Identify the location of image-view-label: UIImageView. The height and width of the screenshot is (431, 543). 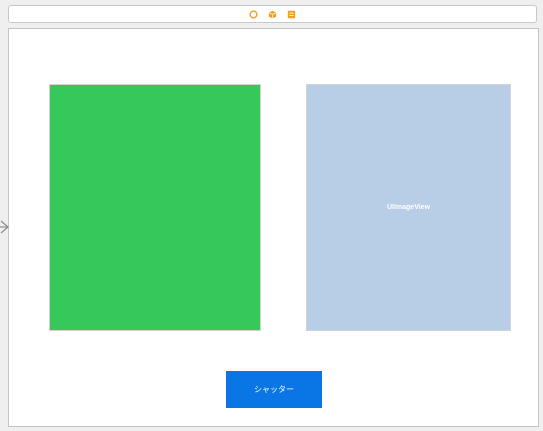
(408, 207).